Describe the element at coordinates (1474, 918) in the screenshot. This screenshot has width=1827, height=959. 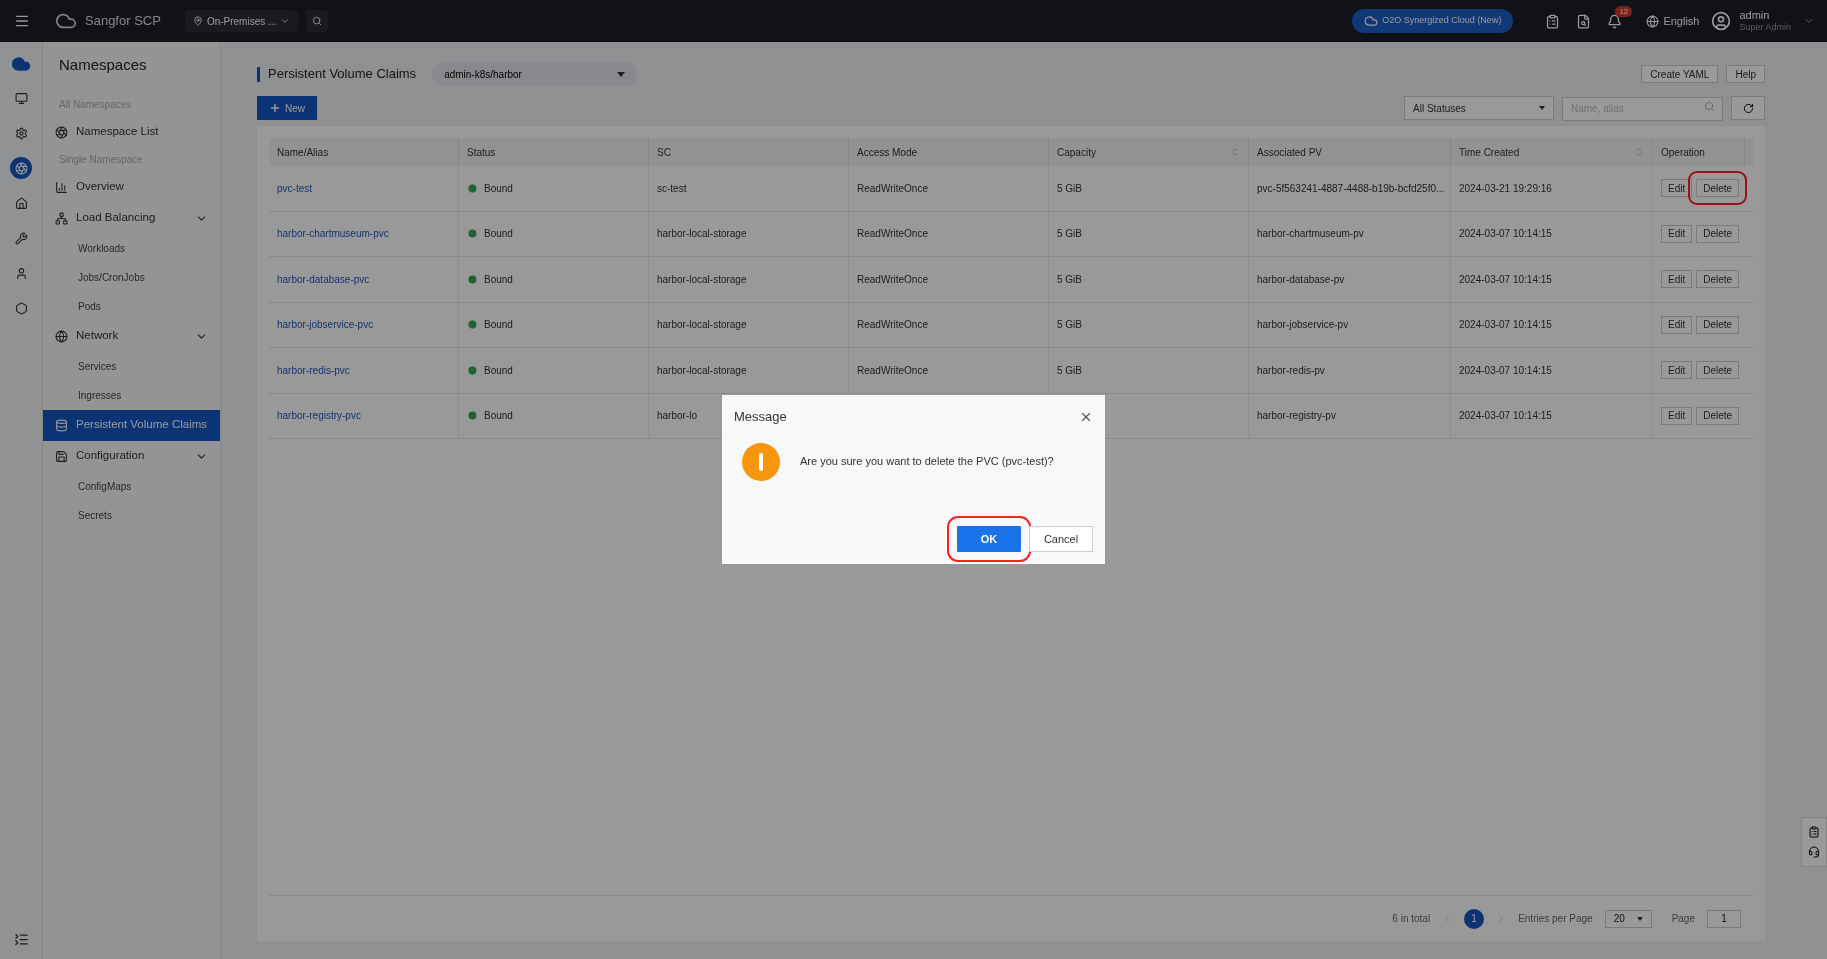
I see `page-number: 1` at that location.